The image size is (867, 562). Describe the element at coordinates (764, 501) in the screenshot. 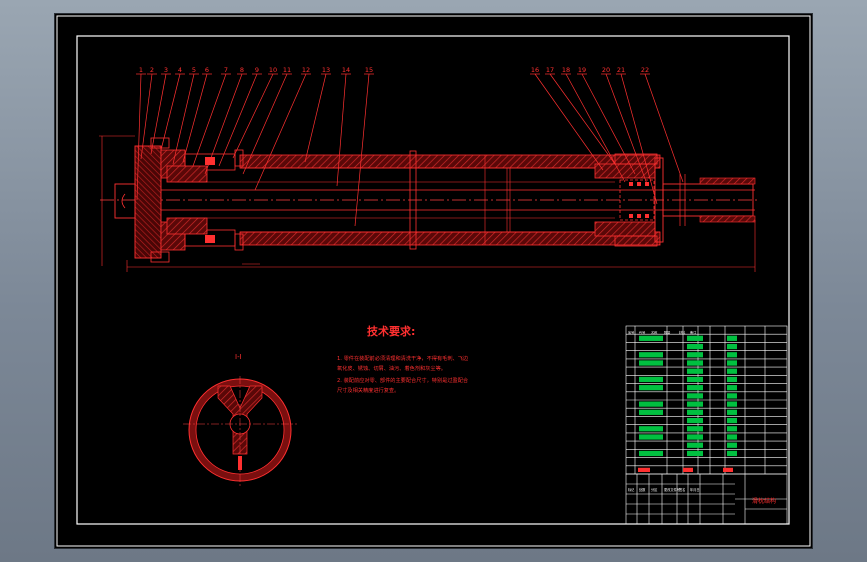

I see `drawing-name: 滑枕结构` at that location.